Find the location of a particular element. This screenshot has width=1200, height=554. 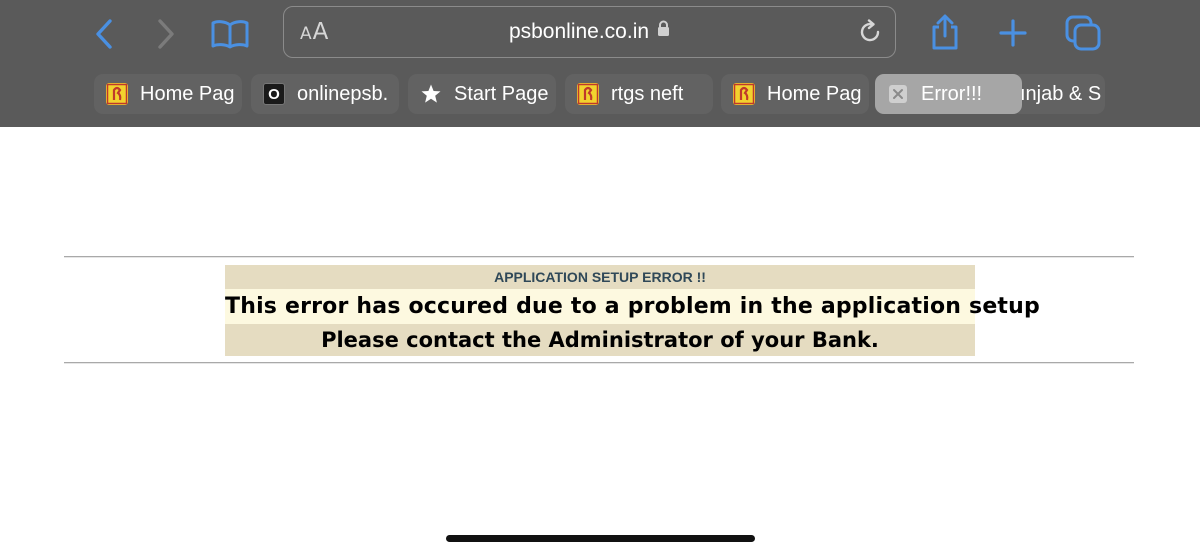

new-tab-icon is located at coordinates (1013, 33).